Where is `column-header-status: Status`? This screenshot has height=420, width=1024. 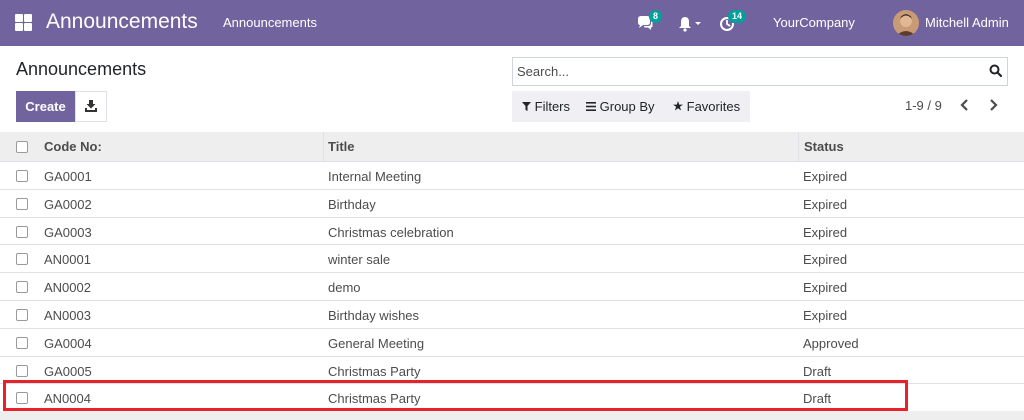 column-header-status: Status is located at coordinates (824, 146).